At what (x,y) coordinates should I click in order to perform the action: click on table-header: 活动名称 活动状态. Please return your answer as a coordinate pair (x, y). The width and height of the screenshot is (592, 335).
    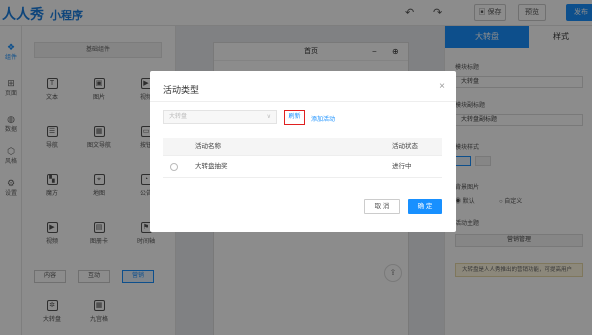
    Looking at the image, I should click on (302, 147).